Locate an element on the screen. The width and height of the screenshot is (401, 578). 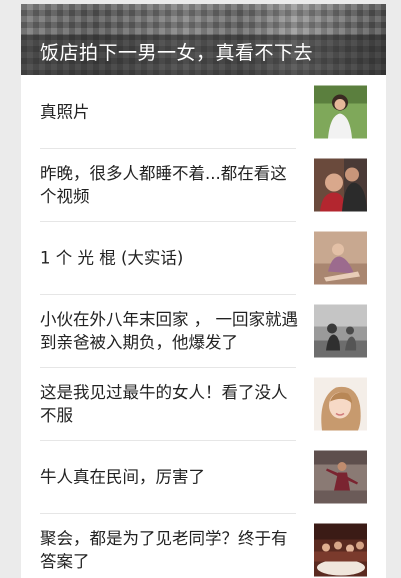
article-title: 牛人真在民间，厉害了 is located at coordinates (122, 476).